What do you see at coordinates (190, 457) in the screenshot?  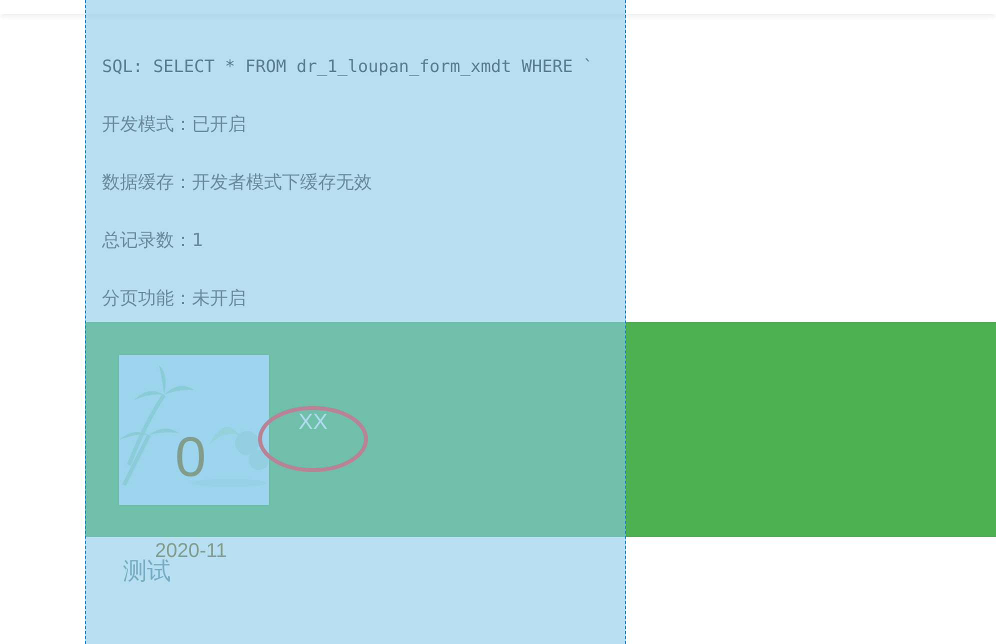 I see `image-number: 0` at bounding box center [190, 457].